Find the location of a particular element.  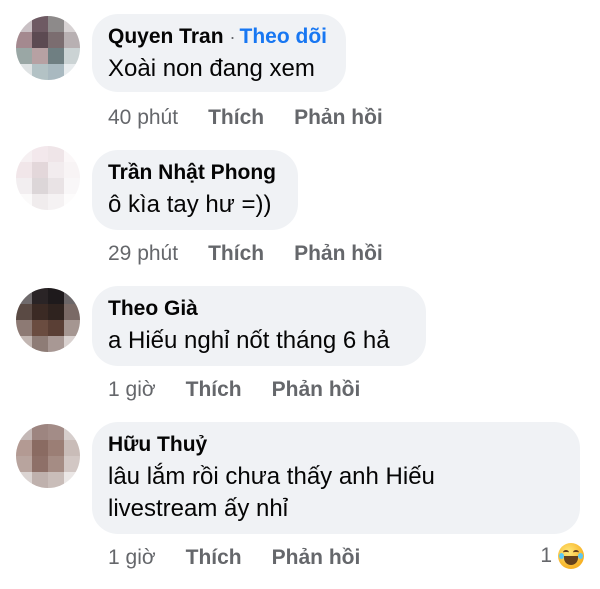

comment-bubble: Theo Già a Hiếu nghỉ nốt tháng 6 hả is located at coordinates (259, 326).